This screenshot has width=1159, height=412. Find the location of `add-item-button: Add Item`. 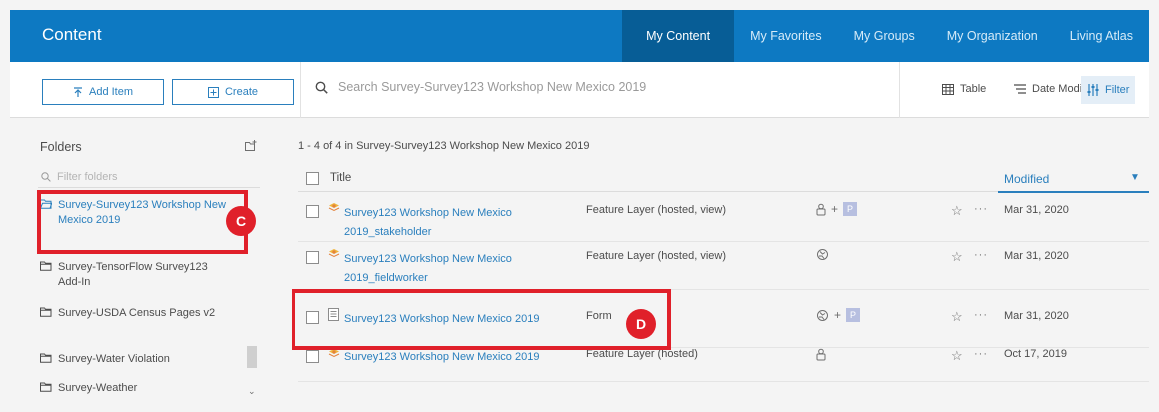

add-item-button: Add Item is located at coordinates (103, 92).